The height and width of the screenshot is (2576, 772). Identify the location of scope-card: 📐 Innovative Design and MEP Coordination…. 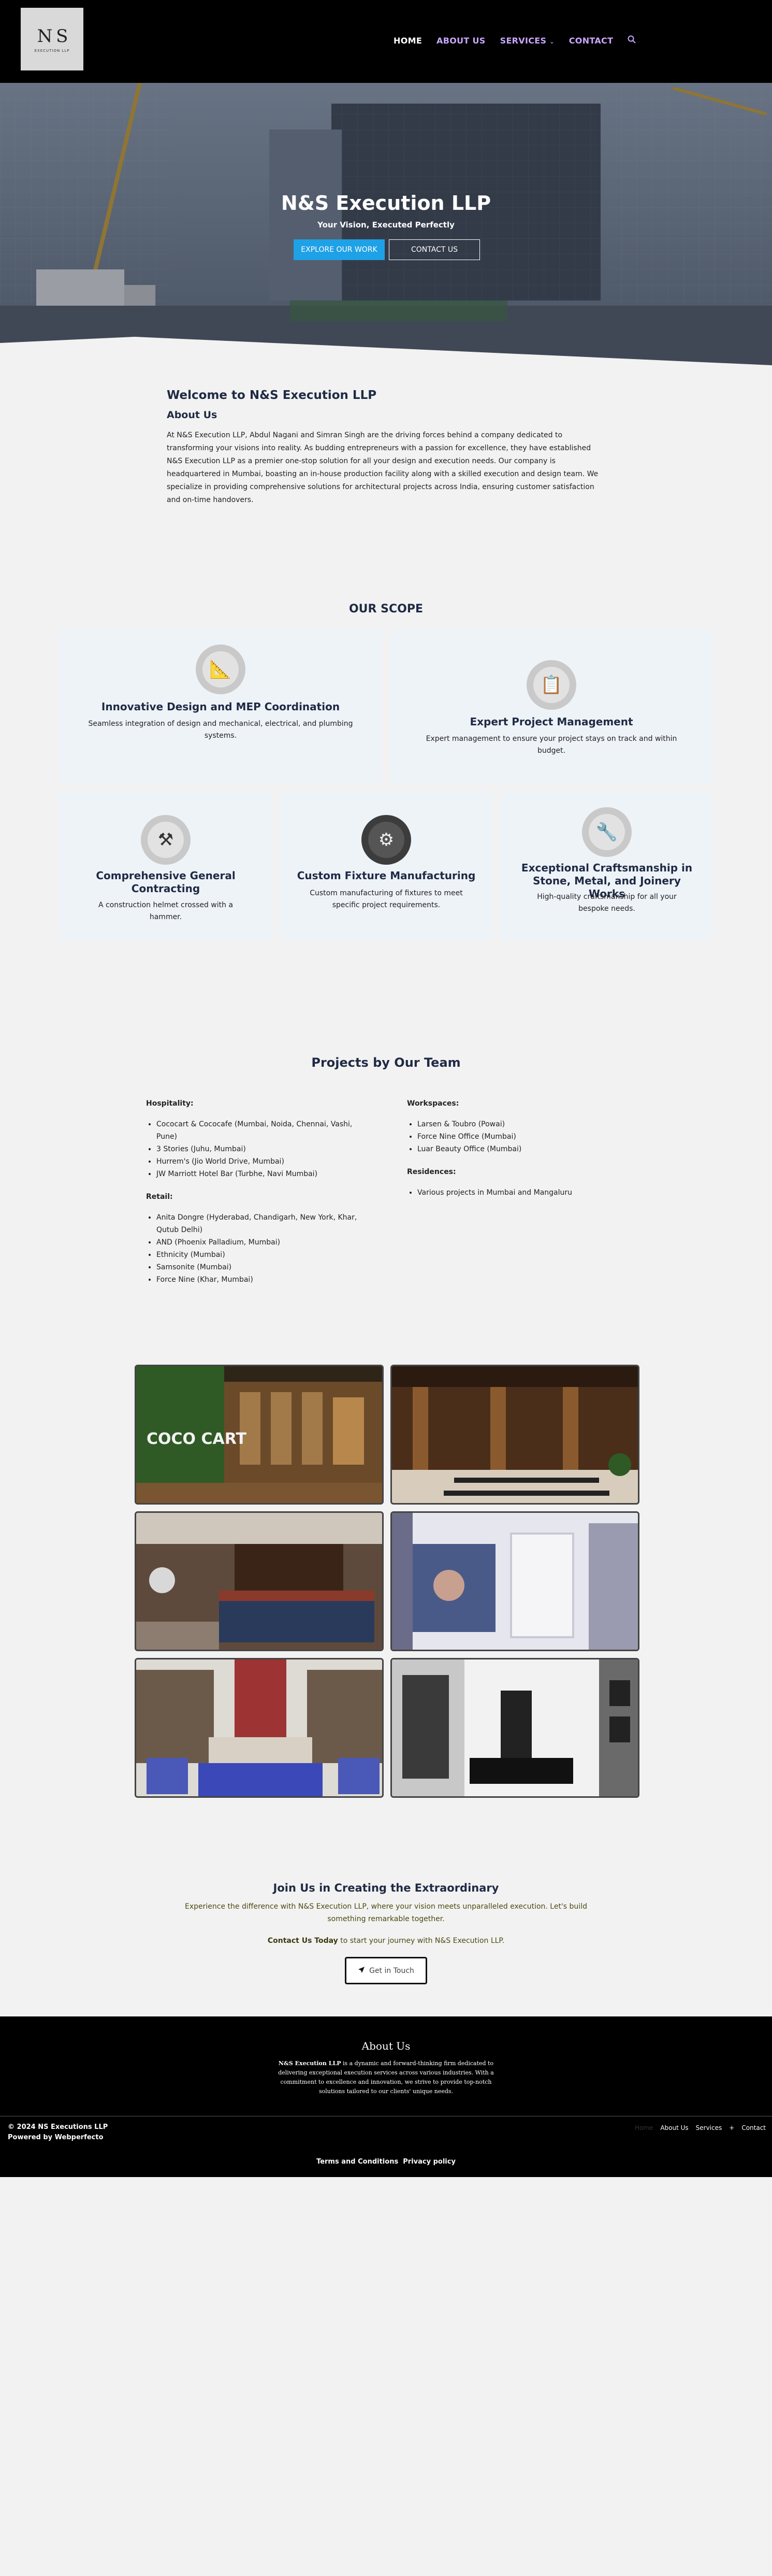
(220, 706).